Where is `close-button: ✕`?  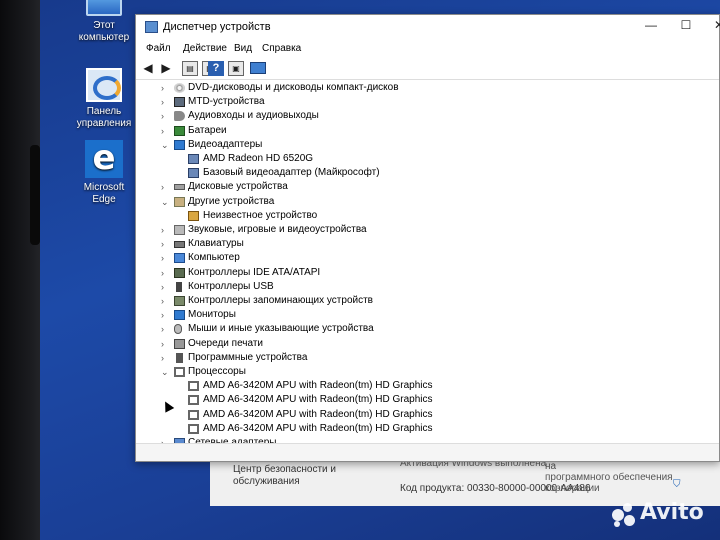
close-button: ✕ is located at coordinates (712, 25).